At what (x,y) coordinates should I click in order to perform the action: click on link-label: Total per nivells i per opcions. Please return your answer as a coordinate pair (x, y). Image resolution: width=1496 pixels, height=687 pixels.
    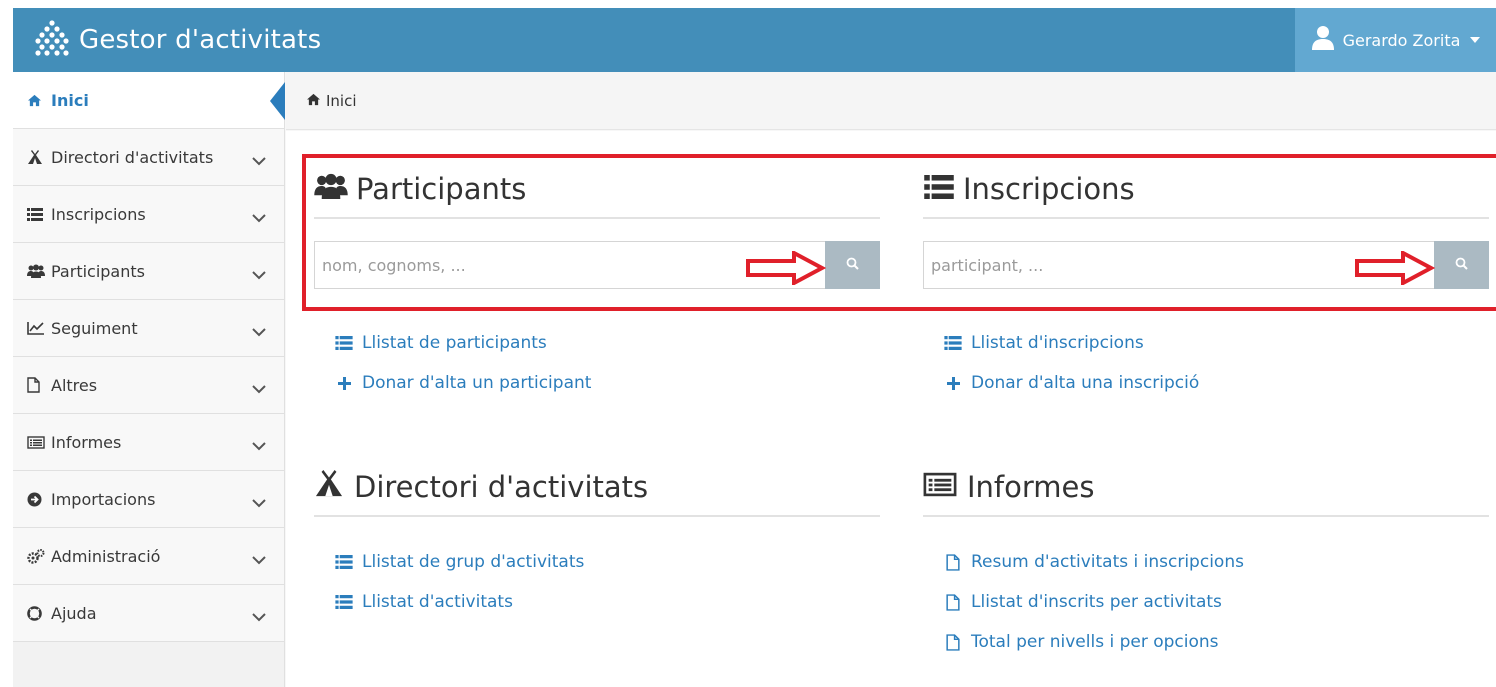
    Looking at the image, I should click on (1095, 642).